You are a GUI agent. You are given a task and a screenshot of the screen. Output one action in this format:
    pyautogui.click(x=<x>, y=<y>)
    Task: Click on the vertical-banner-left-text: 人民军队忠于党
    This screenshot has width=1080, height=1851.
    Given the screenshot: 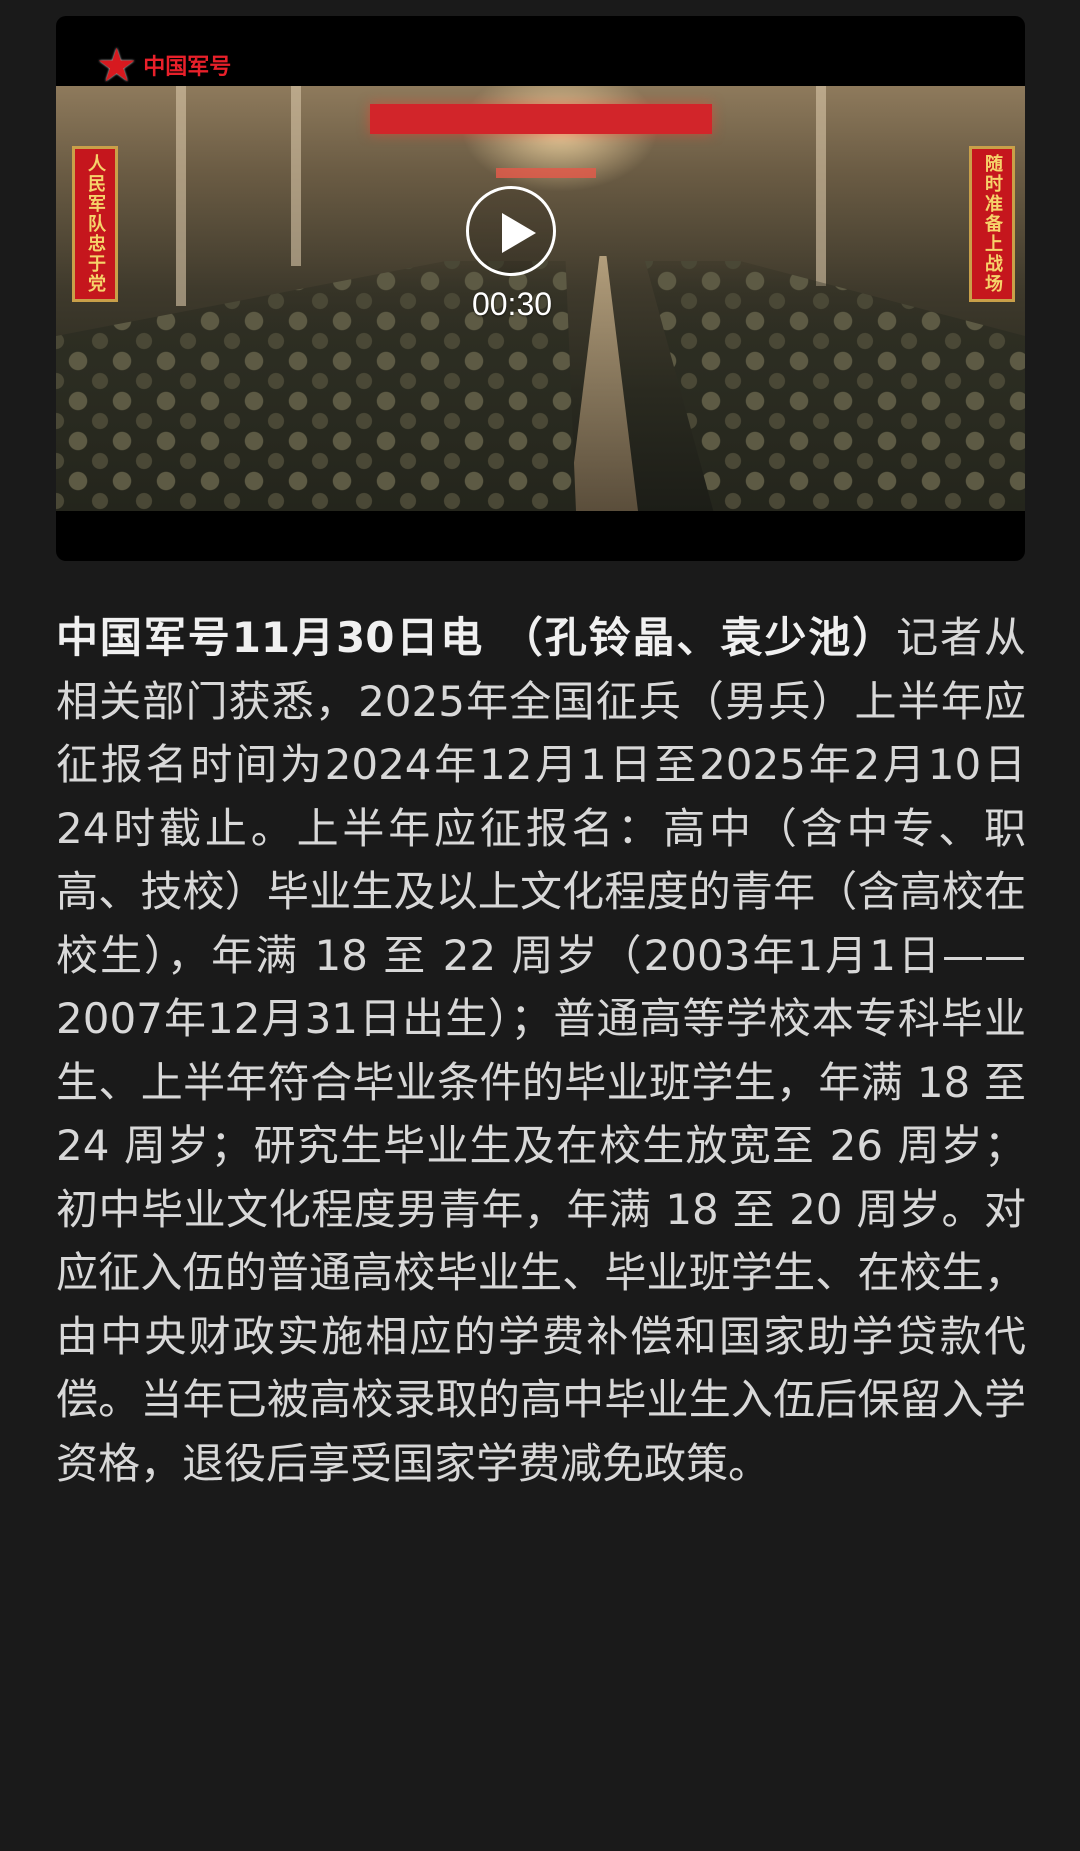 What is the action you would take?
    pyautogui.click(x=95, y=224)
    